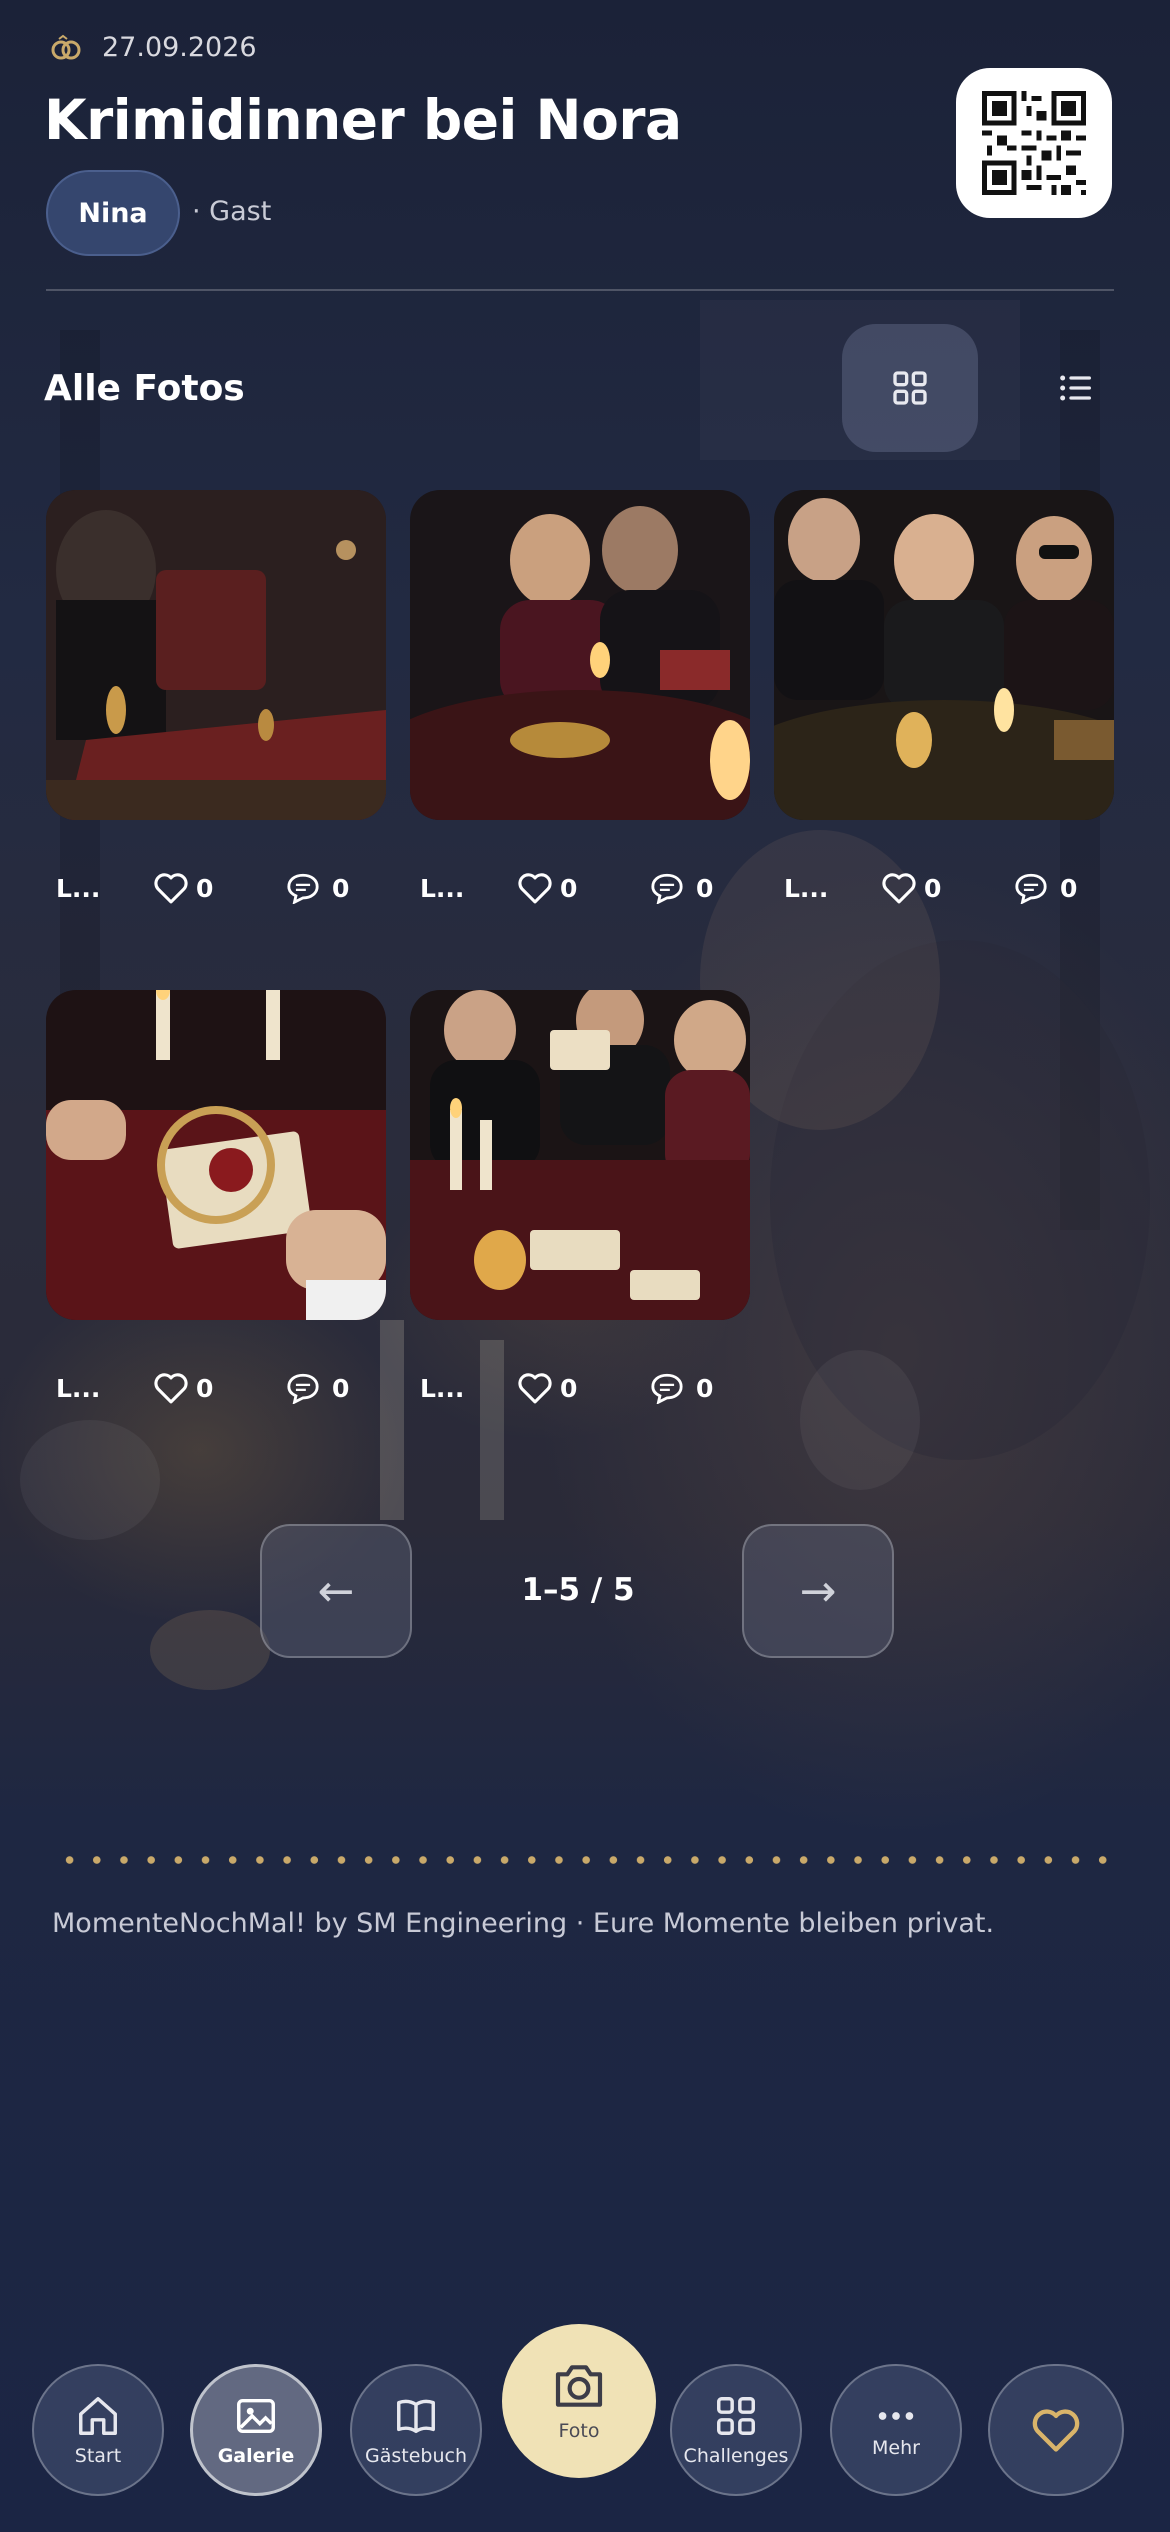  I want to click on date-text: 27.09.2026, so click(179, 47).